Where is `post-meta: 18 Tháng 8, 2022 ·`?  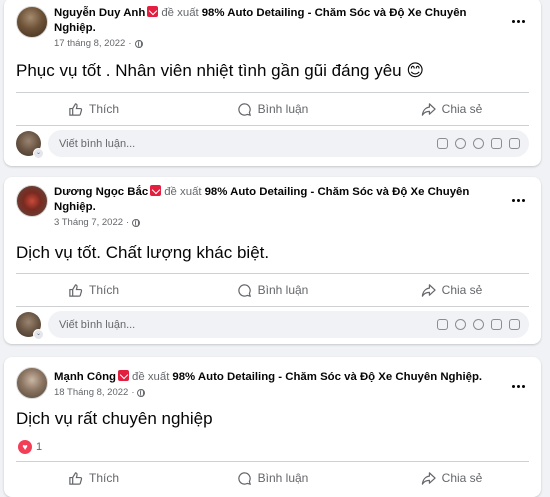 post-meta: 18 Tháng 8, 2022 · is located at coordinates (274, 393).